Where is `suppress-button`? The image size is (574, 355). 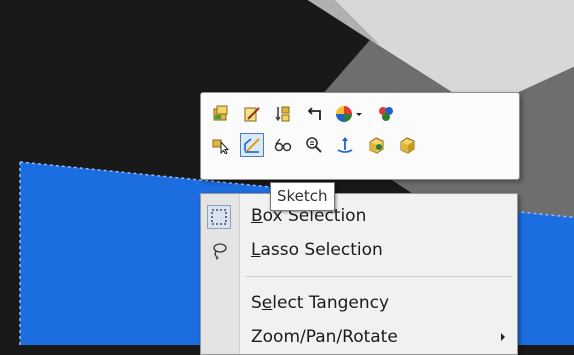
suppress-button is located at coordinates (283, 114).